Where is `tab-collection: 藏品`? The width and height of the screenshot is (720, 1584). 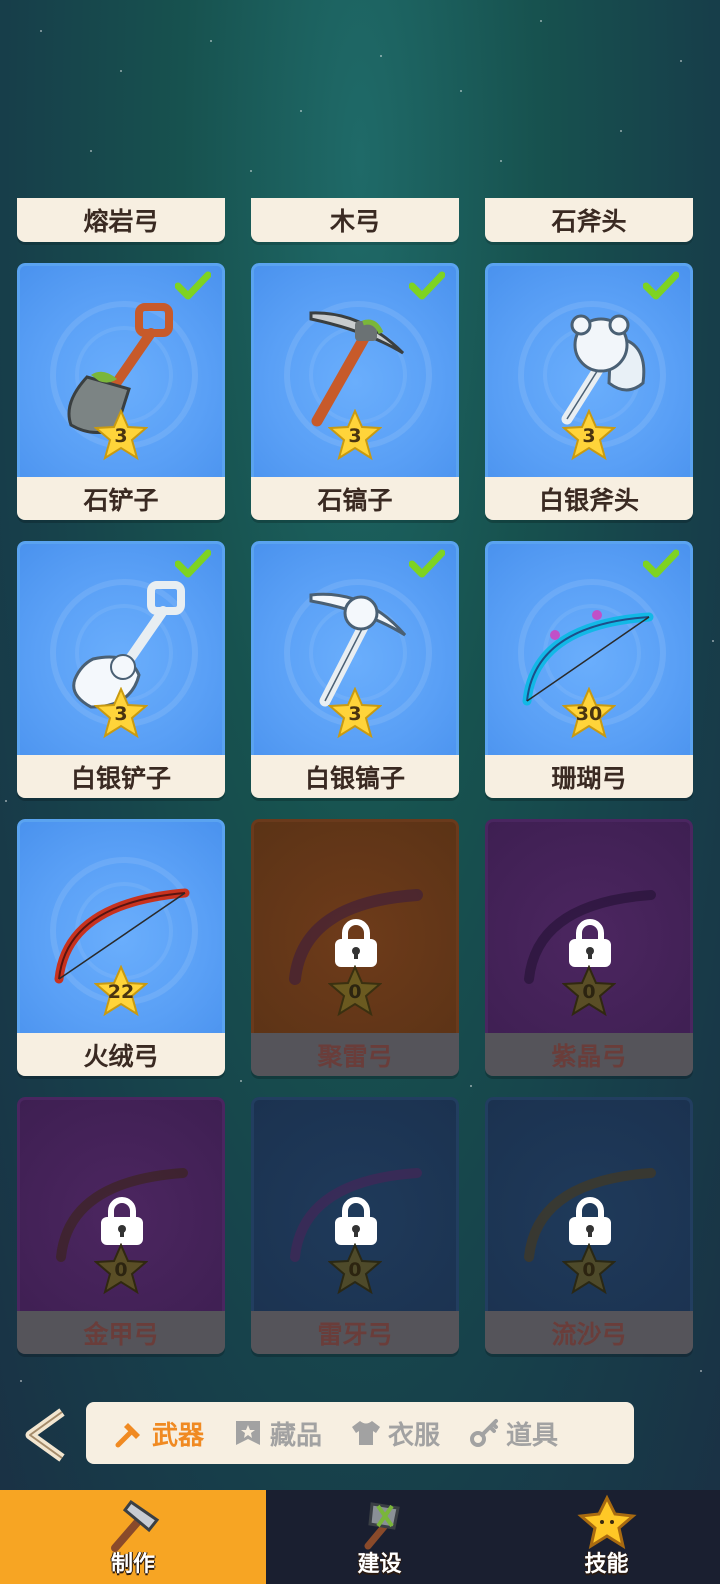
tab-collection: 藏品 is located at coordinates (277, 1433).